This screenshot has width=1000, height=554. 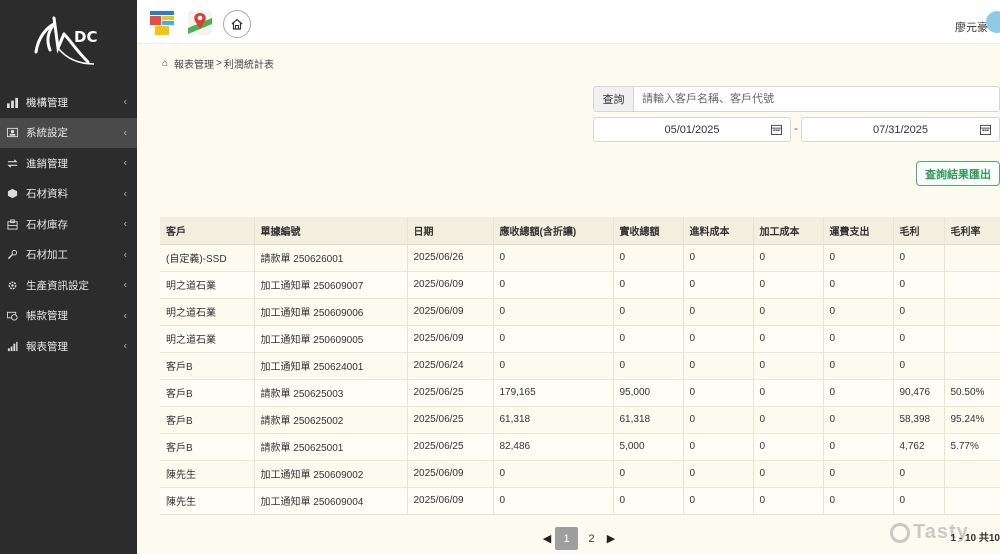 What do you see at coordinates (972, 447) in the screenshot?
I see `cell-margin: 5.77%` at bounding box center [972, 447].